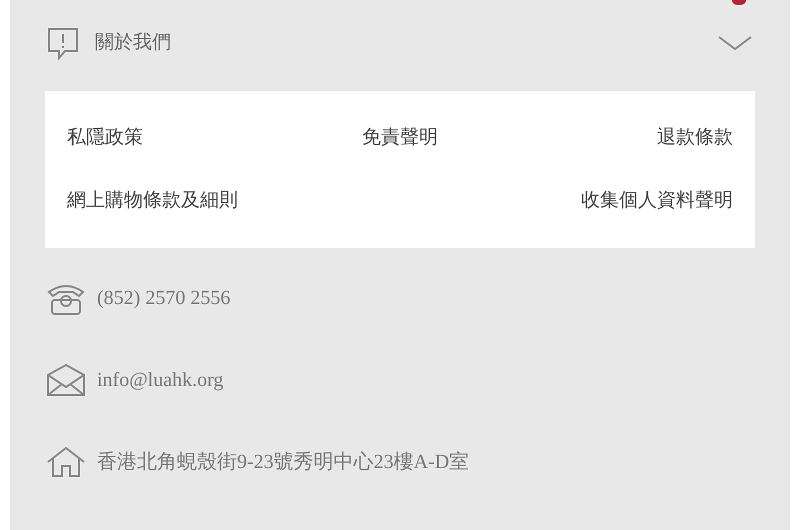 The height and width of the screenshot is (530, 800). What do you see at coordinates (739, 2) in the screenshot?
I see `badge-icon` at bounding box center [739, 2].